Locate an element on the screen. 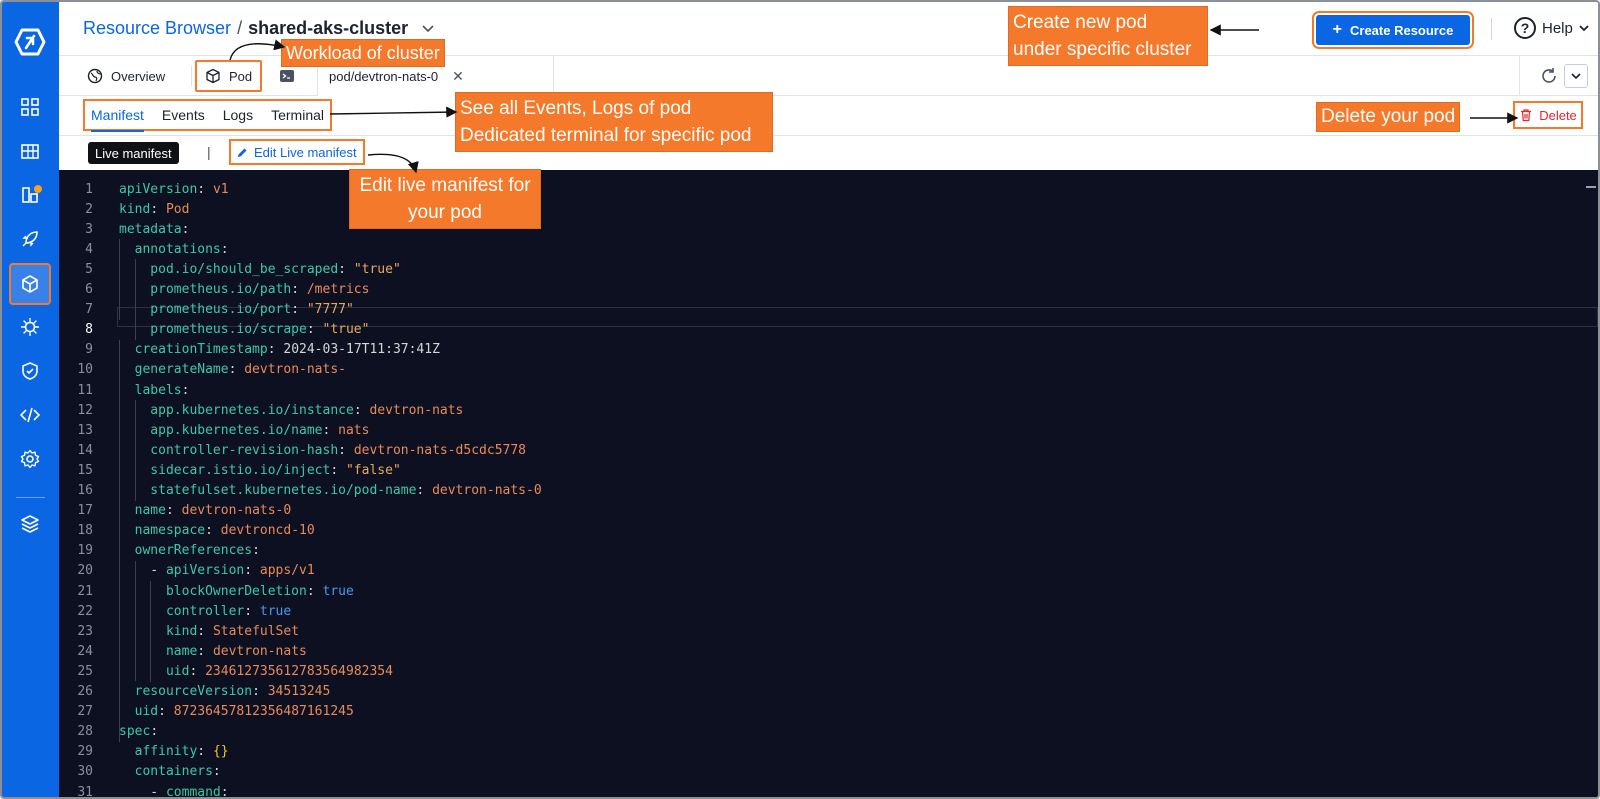 This screenshot has width=1600, height=799. help-menu: ? Help is located at coordinates (1551, 28).